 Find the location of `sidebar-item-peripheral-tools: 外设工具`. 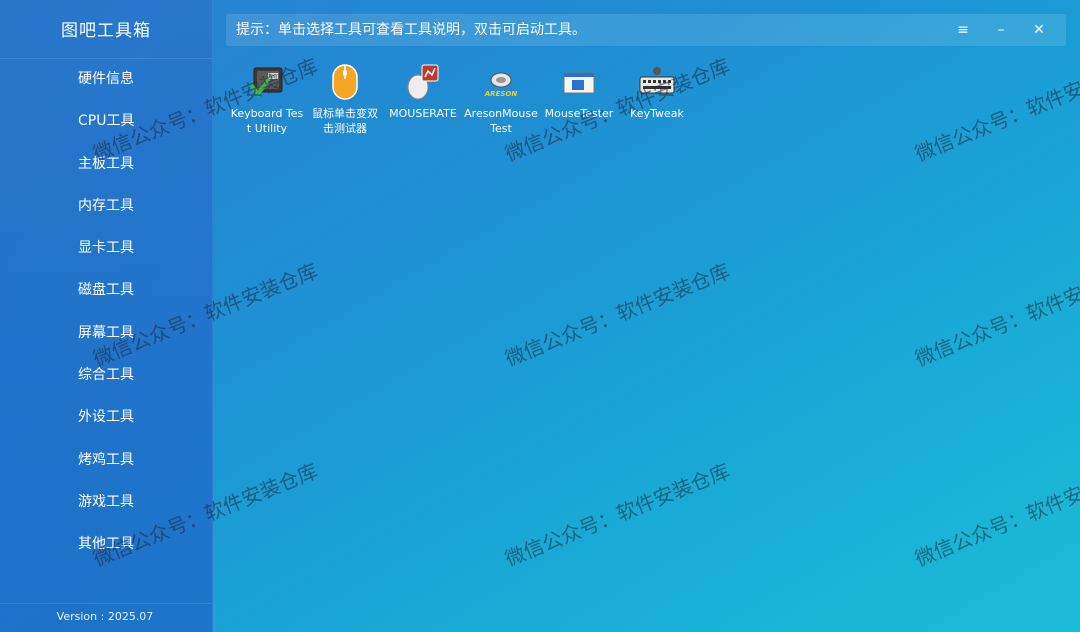

sidebar-item-peripheral-tools: 外设工具 is located at coordinates (106, 417).